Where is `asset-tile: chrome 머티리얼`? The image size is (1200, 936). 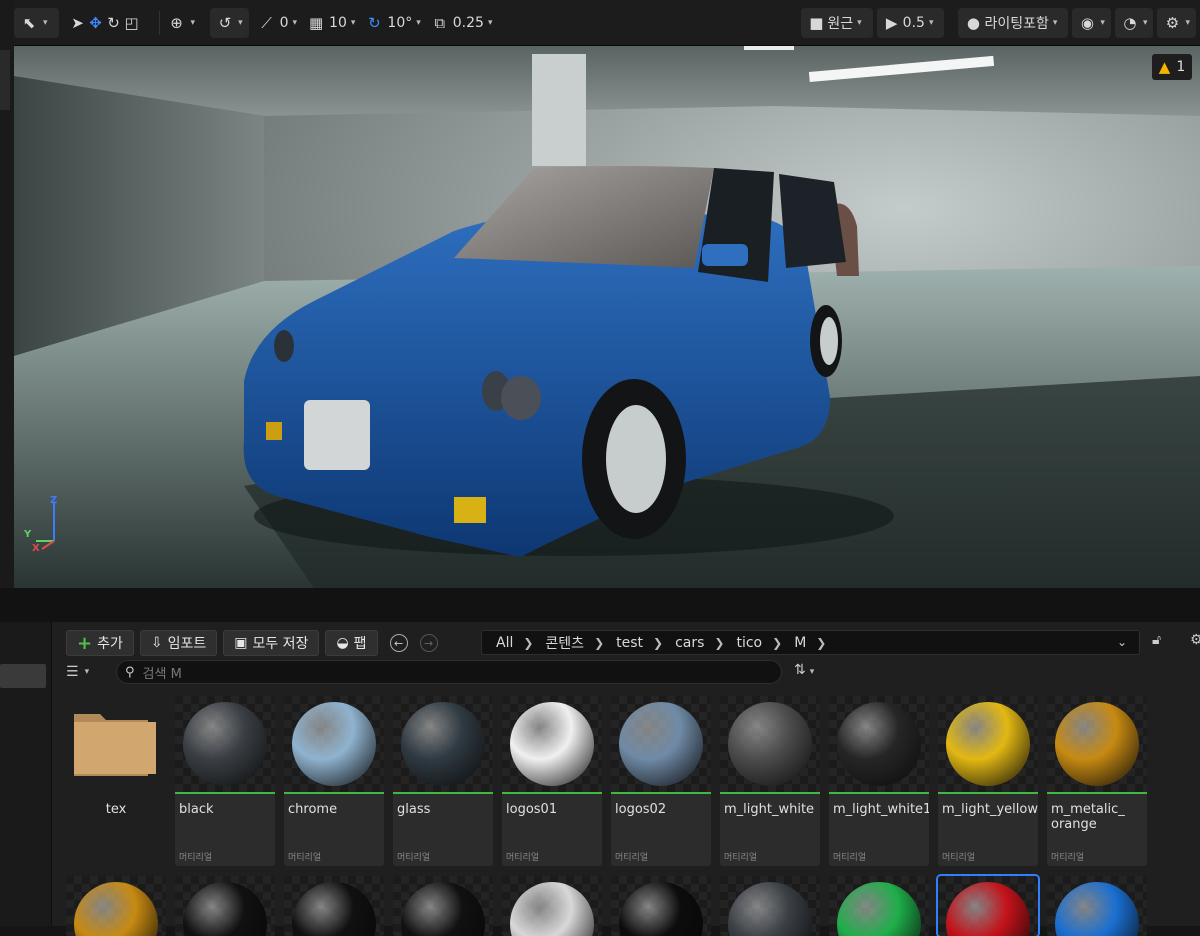
asset-tile: chrome 머티리얼 is located at coordinates (334, 781).